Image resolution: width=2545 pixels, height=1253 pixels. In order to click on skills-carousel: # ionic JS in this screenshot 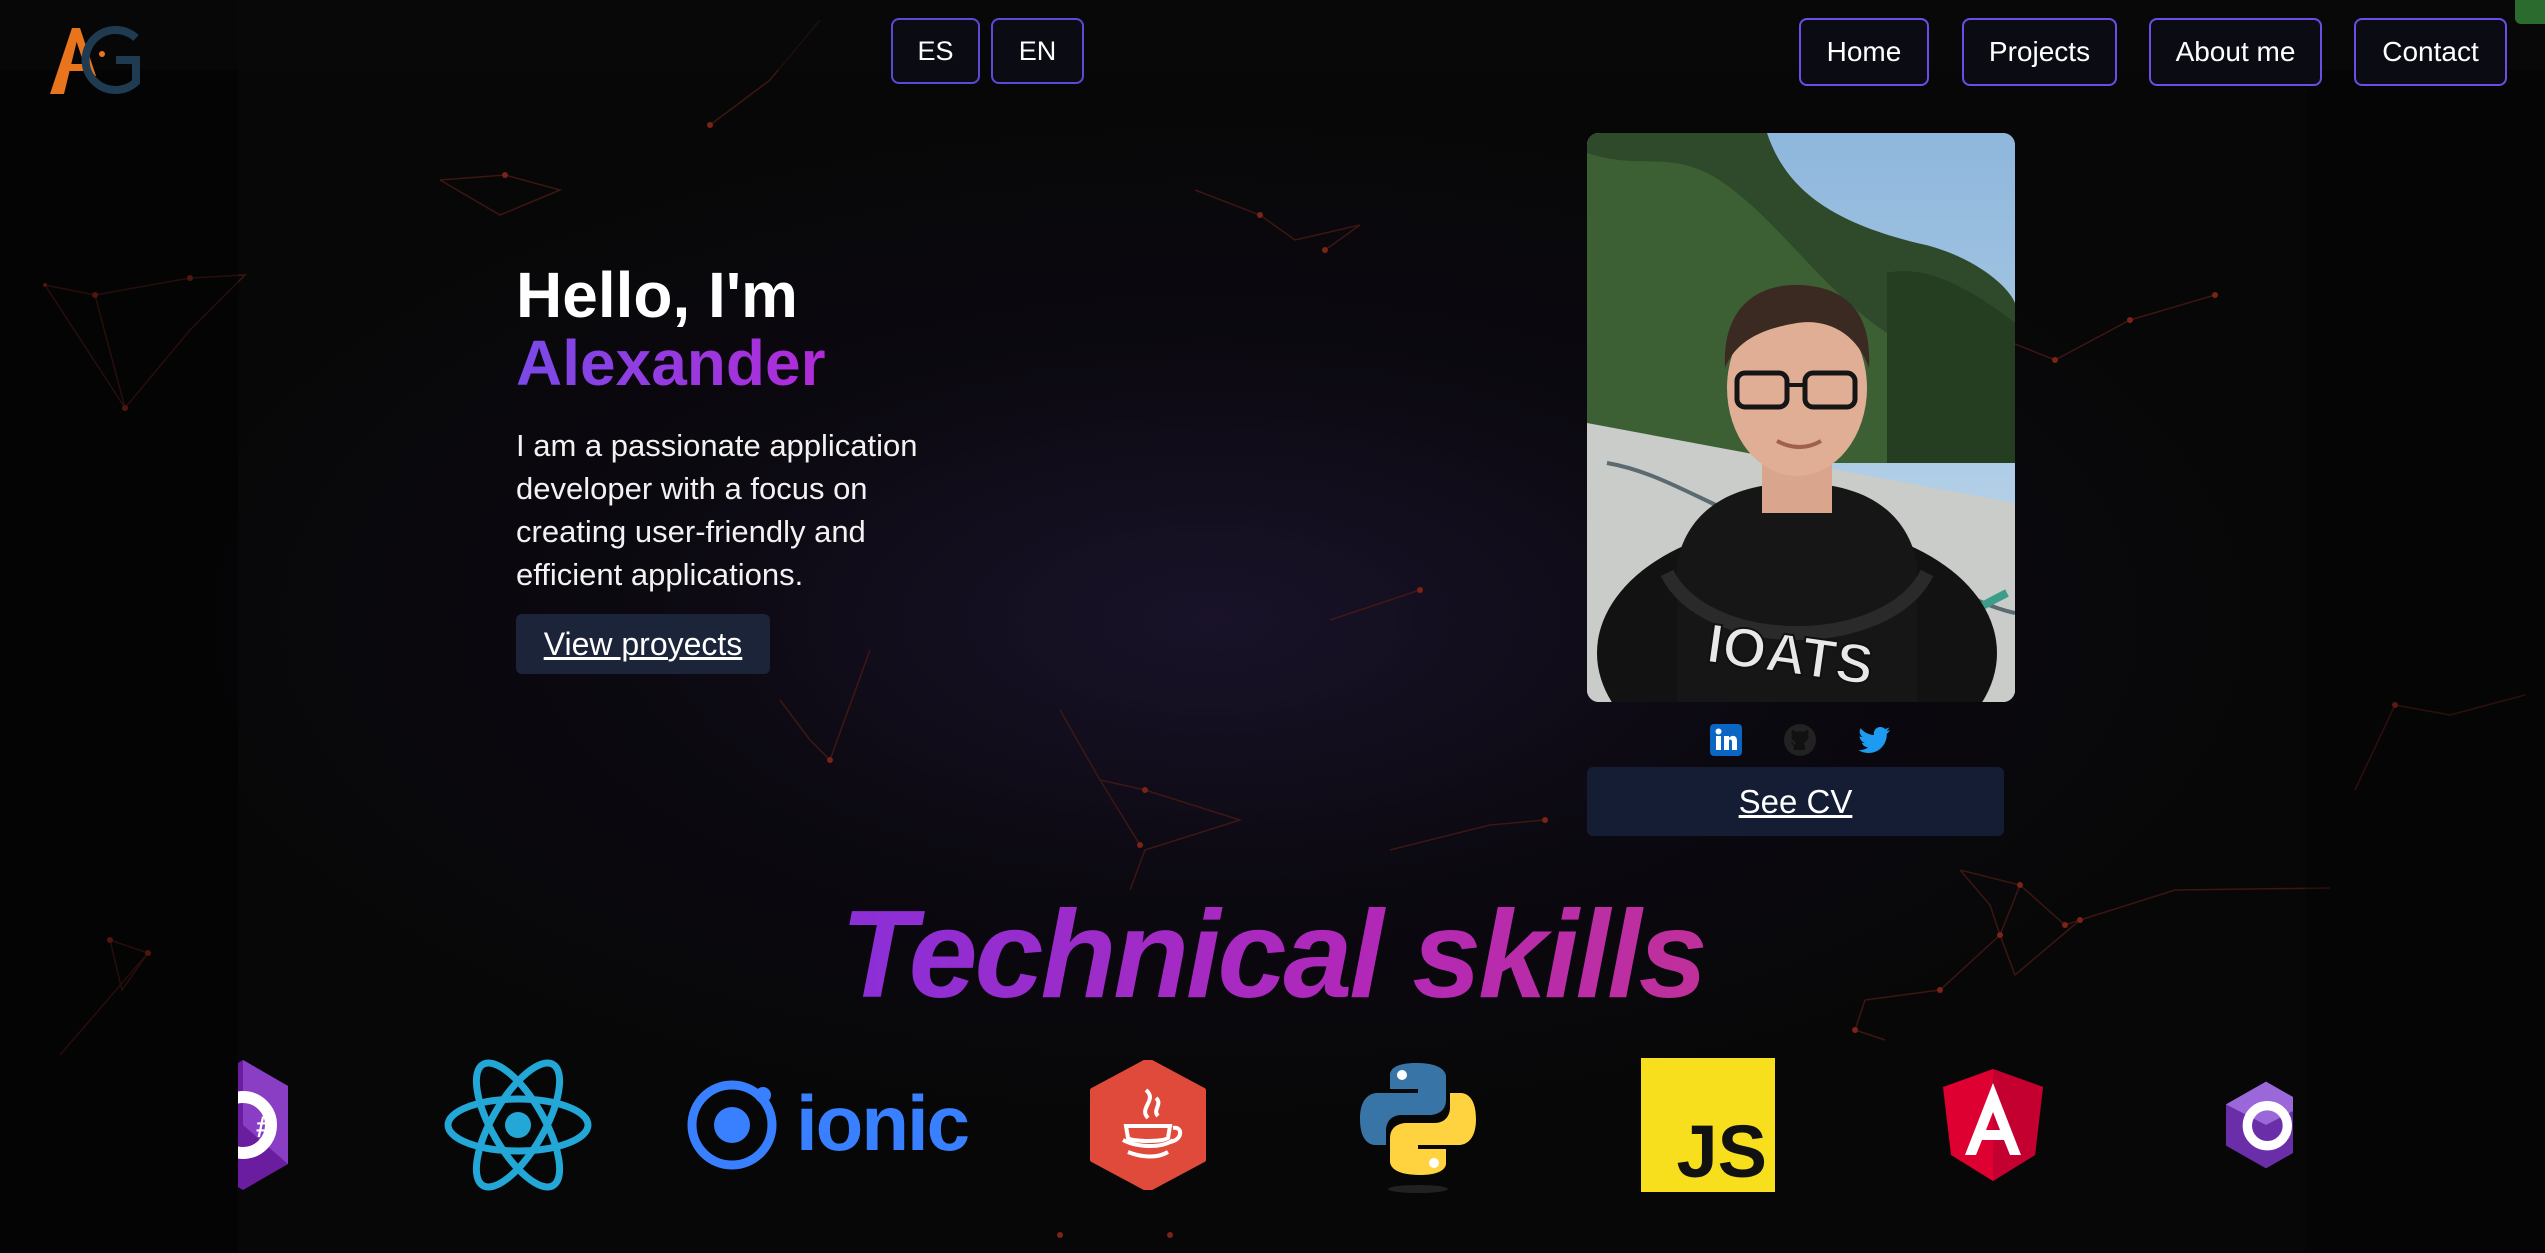, I will do `click(1265, 1125)`.